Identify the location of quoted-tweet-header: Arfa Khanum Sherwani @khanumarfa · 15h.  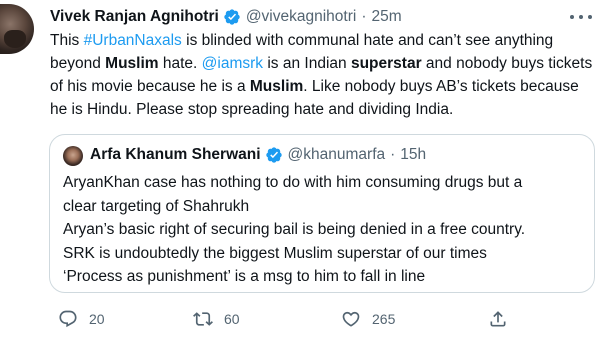
(258, 155).